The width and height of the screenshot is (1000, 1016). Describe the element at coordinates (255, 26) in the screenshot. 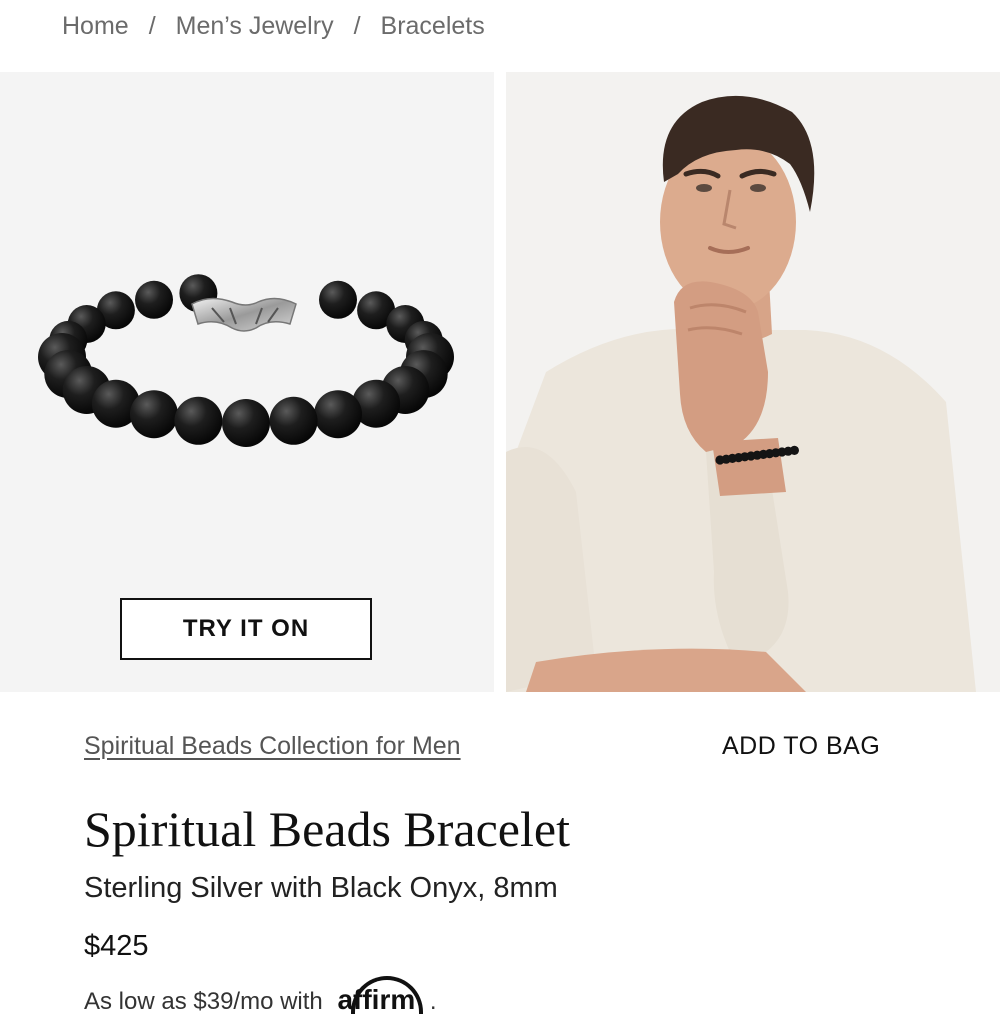

I see `breadcrumb-mens-jewelry: Men’s Jewelry` at that location.